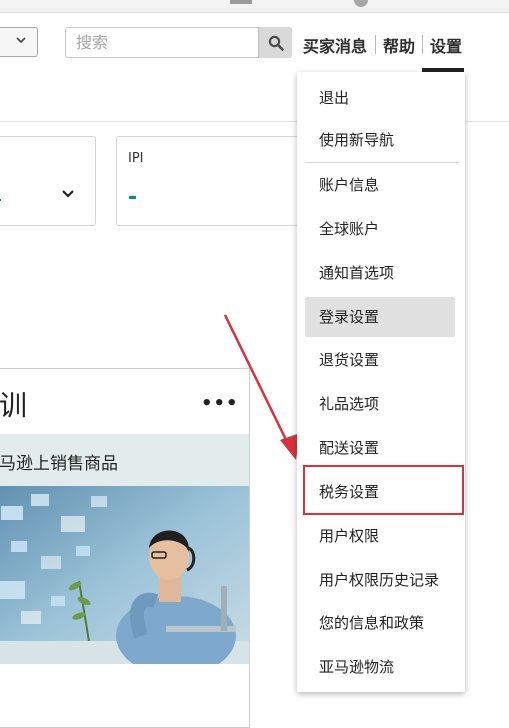  What do you see at coordinates (380, 623) in the screenshot?
I see `menu-item-your-info-policies: 您的信息和政策` at bounding box center [380, 623].